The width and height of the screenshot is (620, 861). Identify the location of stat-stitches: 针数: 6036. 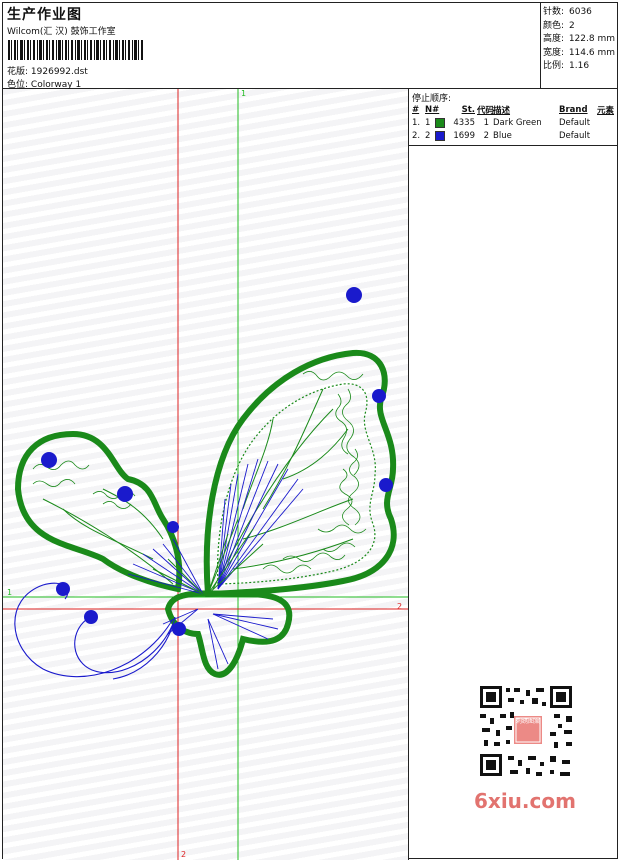
(567, 12).